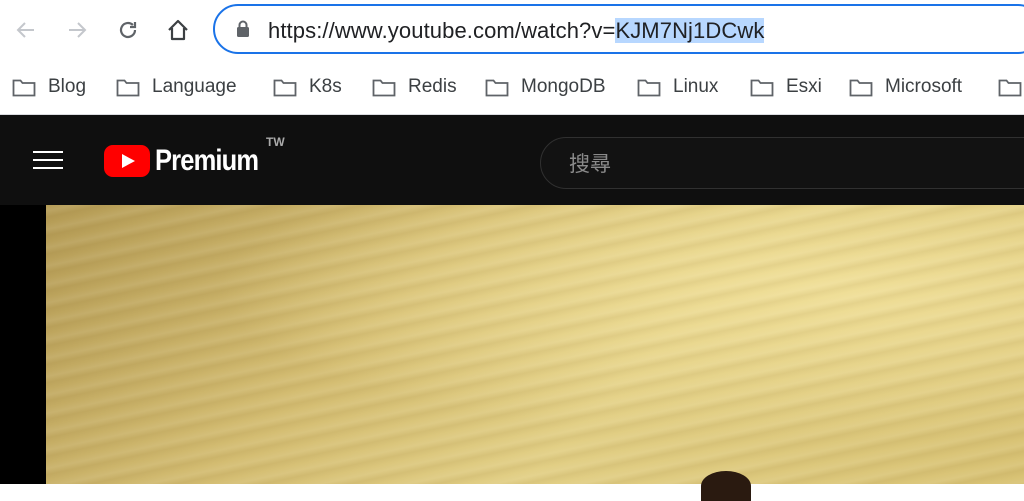 The image size is (1024, 501). What do you see at coordinates (67, 86) in the screenshot?
I see `bookmark-label: Blog` at bounding box center [67, 86].